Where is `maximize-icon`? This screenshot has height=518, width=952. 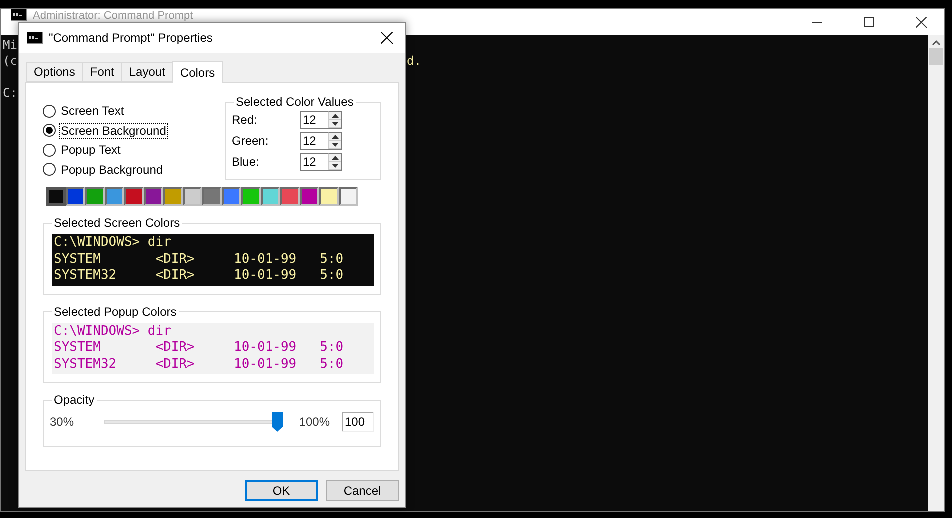
maximize-icon is located at coordinates (869, 22).